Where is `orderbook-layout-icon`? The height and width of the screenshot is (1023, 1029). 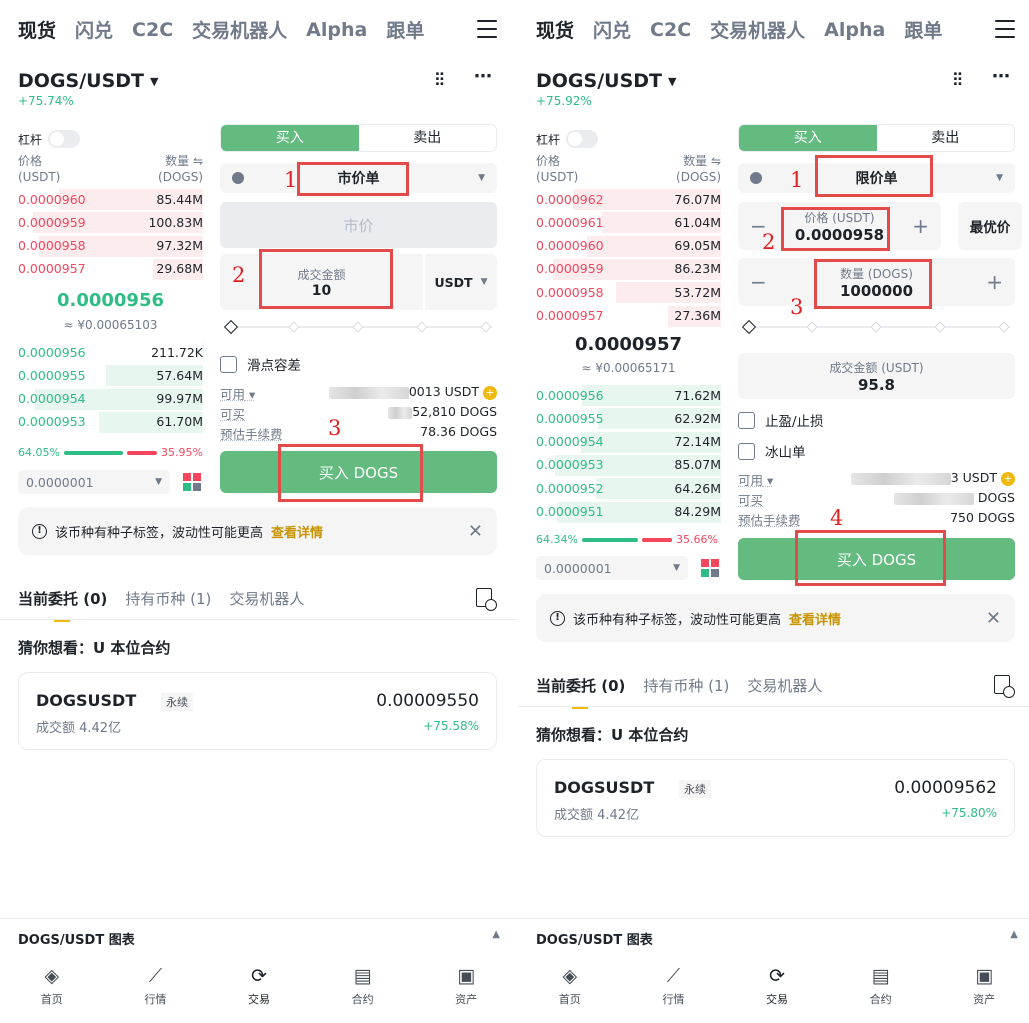 orderbook-layout-icon is located at coordinates (710, 568).